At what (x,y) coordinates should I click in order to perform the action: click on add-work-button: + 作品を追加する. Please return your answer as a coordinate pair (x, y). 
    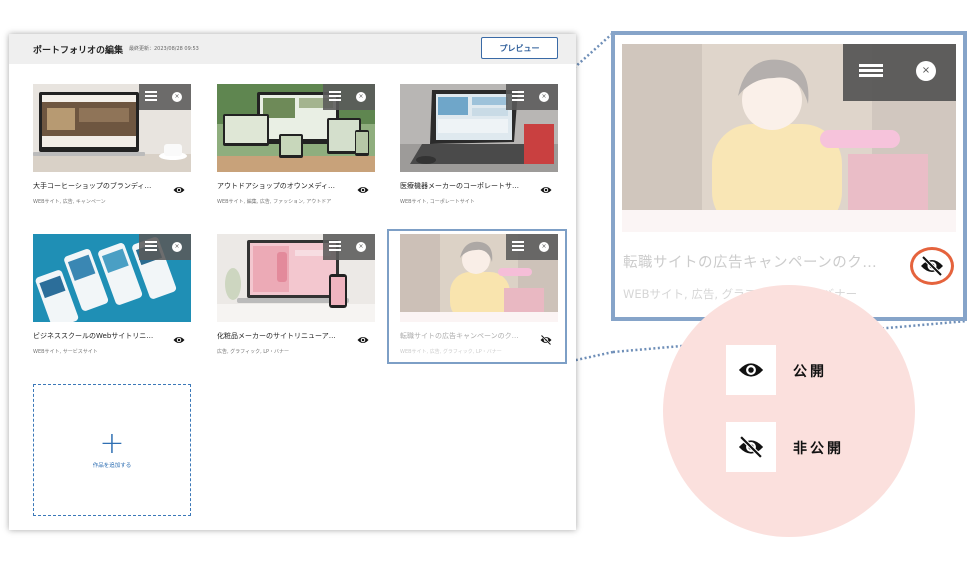
    Looking at the image, I should click on (112, 450).